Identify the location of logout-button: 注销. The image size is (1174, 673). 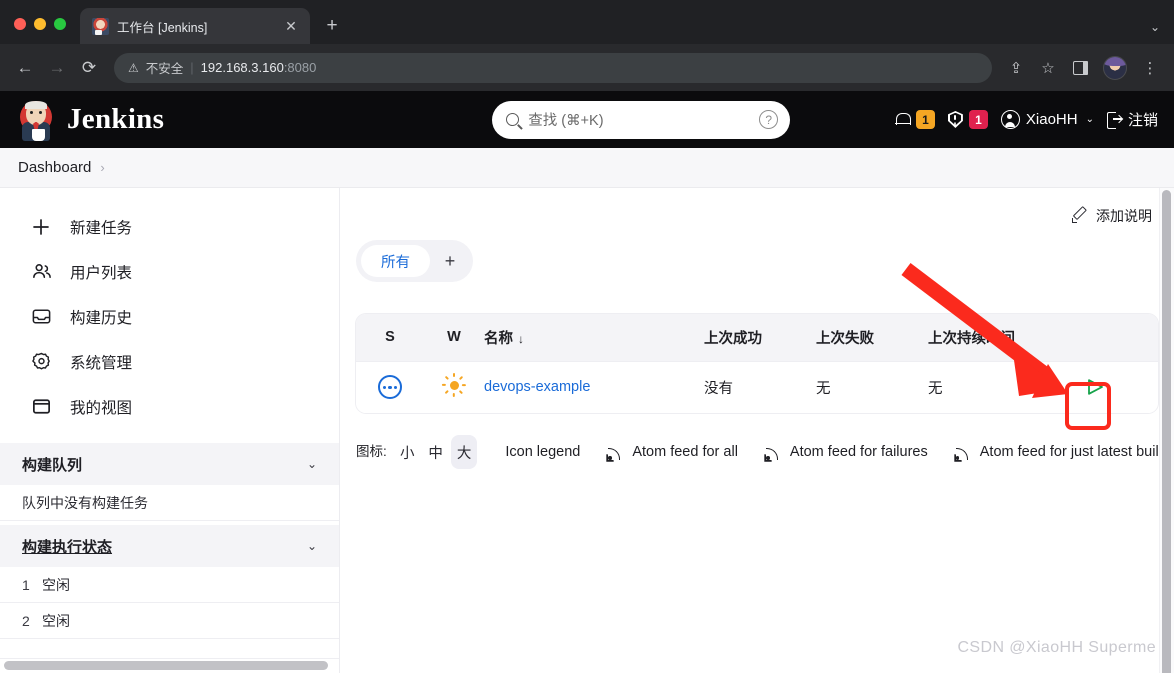
(1132, 119).